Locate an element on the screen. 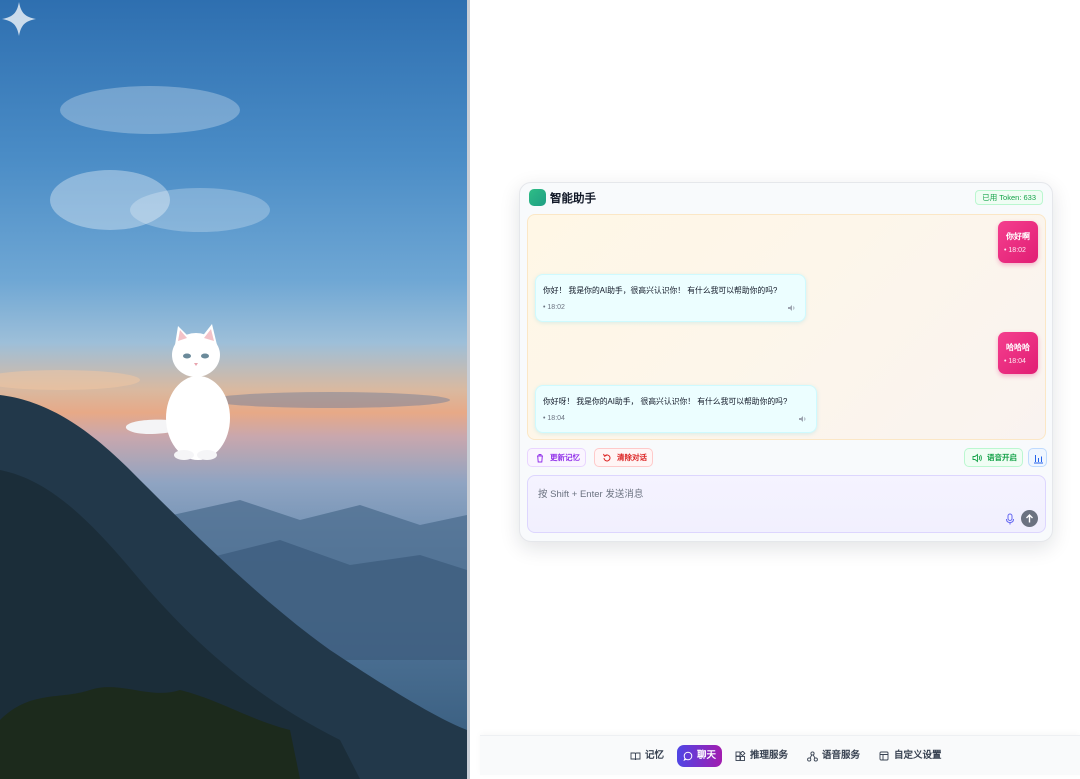 This screenshot has width=1080, height=779. nav-item-custom-settings: 自定义设置 is located at coordinates (910, 756).